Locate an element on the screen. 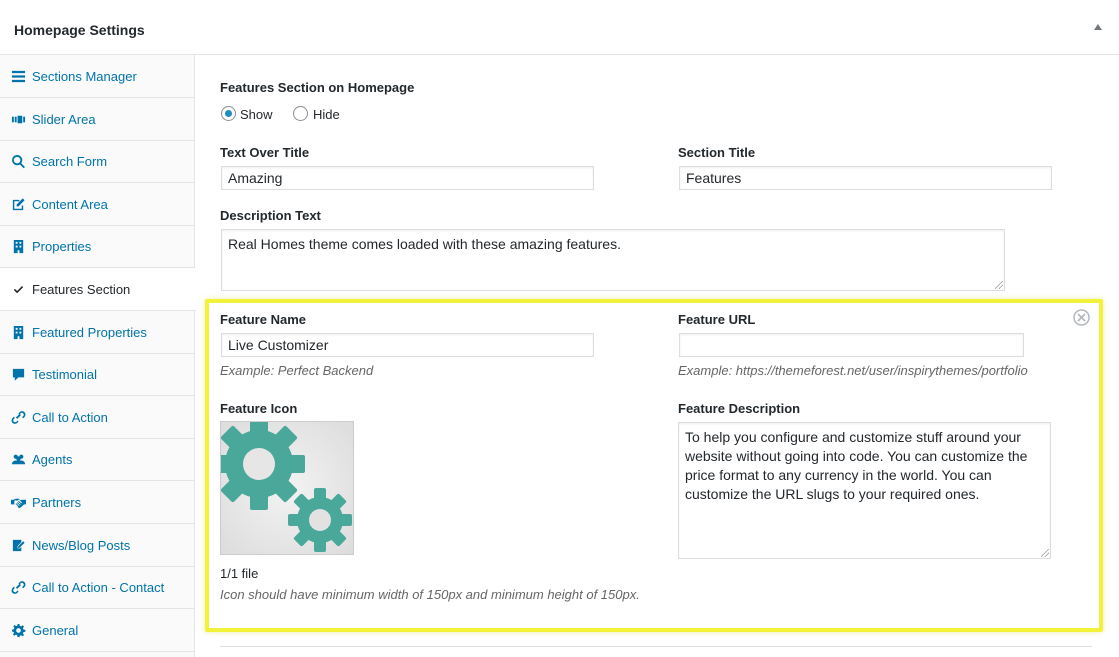 The image size is (1119, 657). sidebar-item-news-blog-posts: News/Blog Posts is located at coordinates (97, 545).